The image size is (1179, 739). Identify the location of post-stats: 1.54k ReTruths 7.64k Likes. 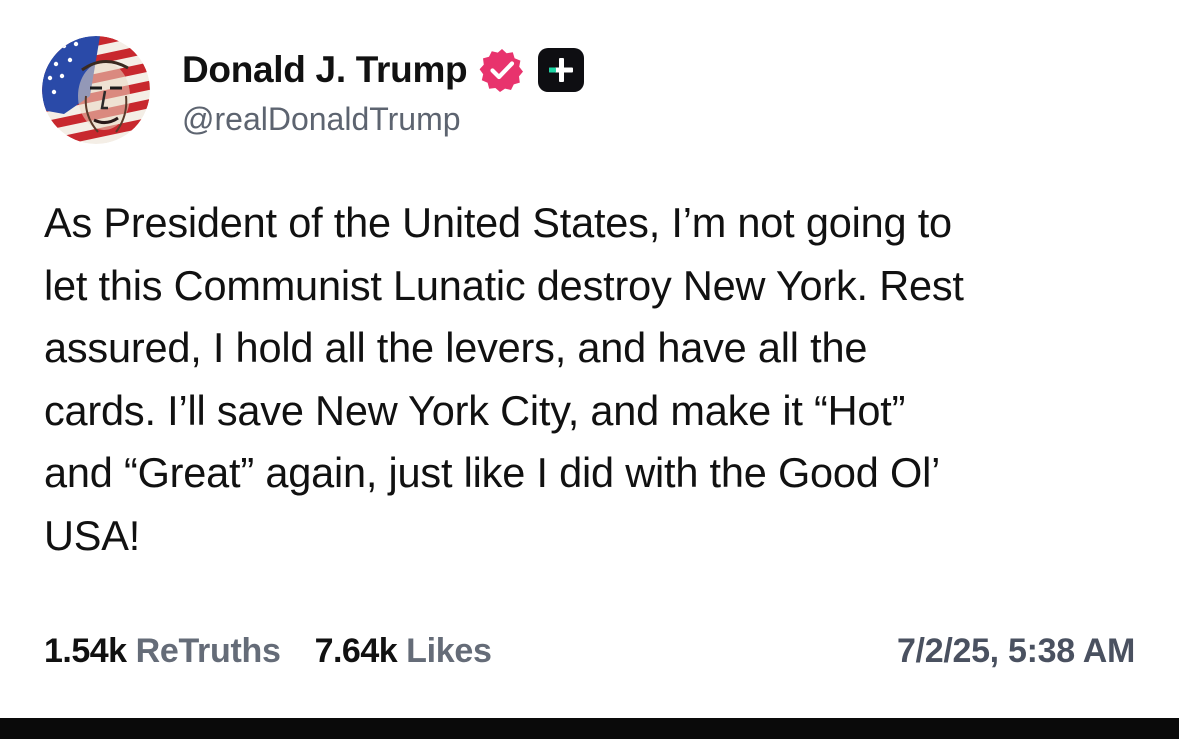
(268, 651).